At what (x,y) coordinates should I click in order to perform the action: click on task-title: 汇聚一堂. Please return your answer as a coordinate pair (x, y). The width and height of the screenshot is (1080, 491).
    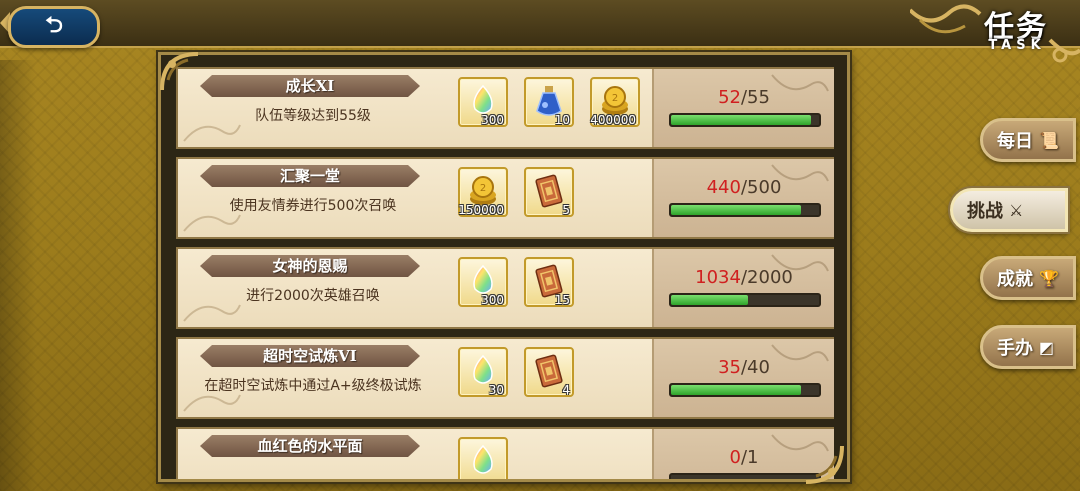
    Looking at the image, I should click on (310, 176).